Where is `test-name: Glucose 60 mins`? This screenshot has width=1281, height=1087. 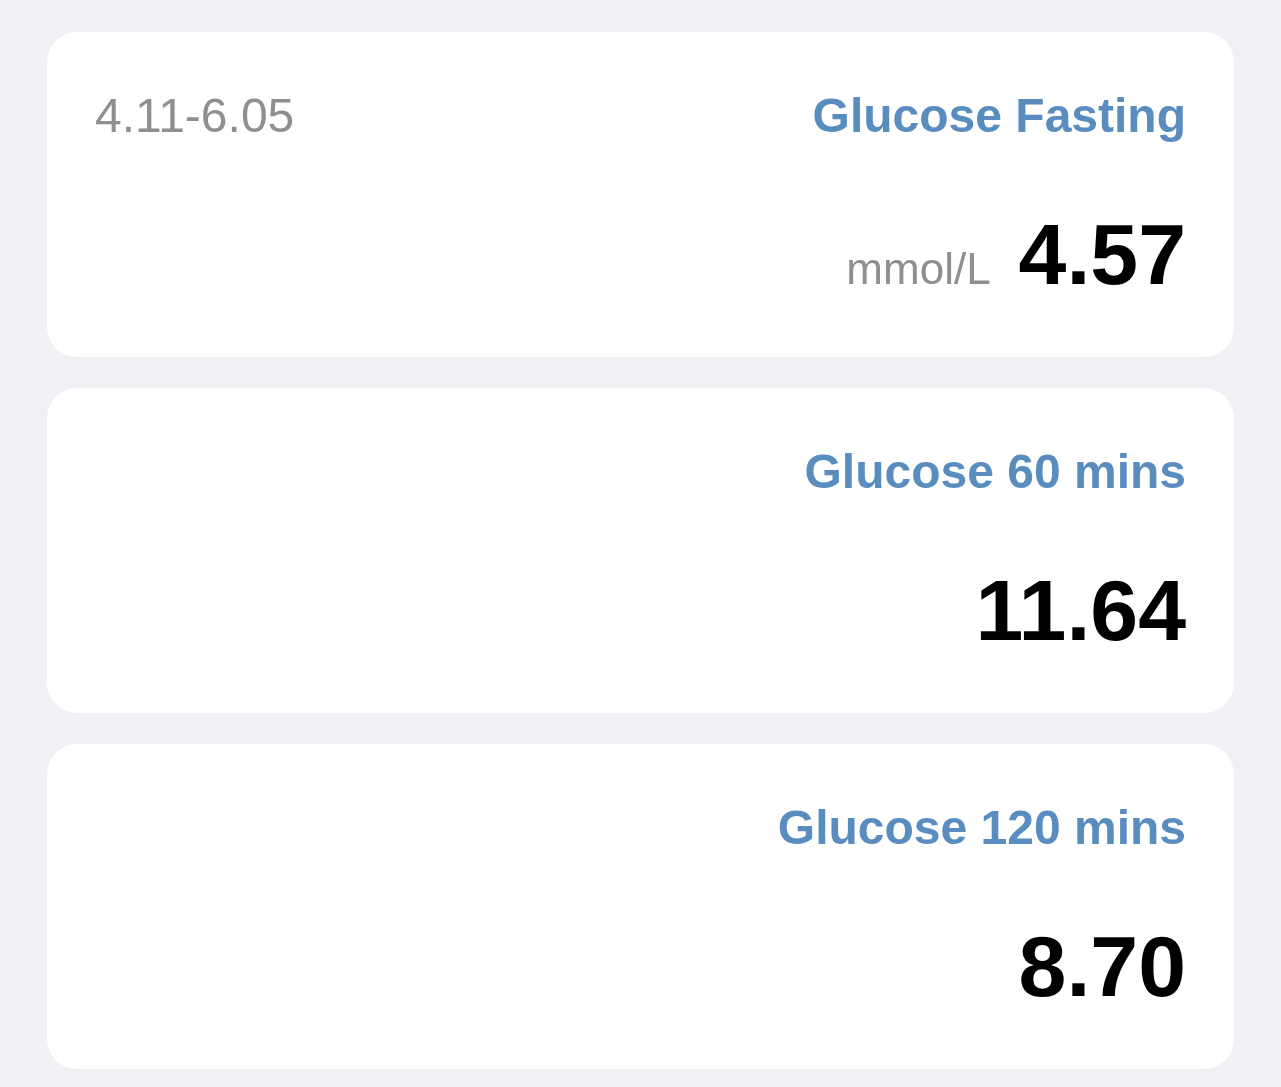 test-name: Glucose 60 mins is located at coordinates (995, 472).